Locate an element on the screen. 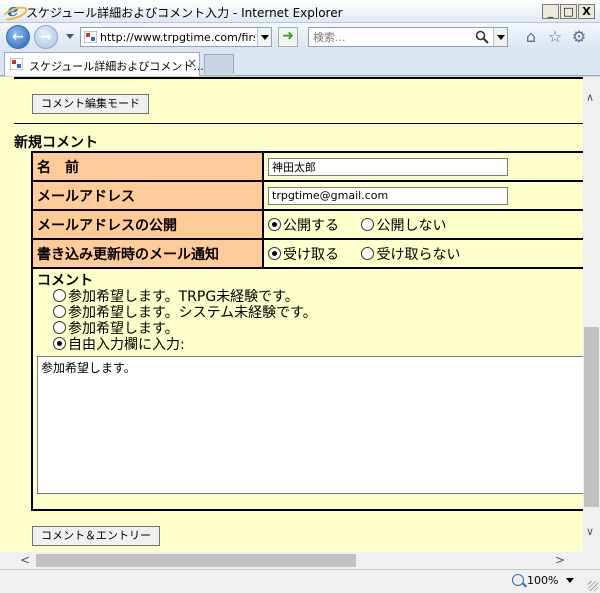  radio-public is located at coordinates (274, 224).